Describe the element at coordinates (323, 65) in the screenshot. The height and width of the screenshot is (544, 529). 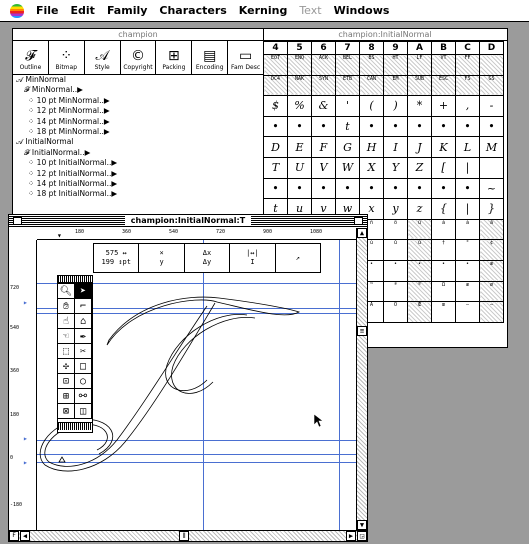
I see `glyph-cell: ACK` at that location.